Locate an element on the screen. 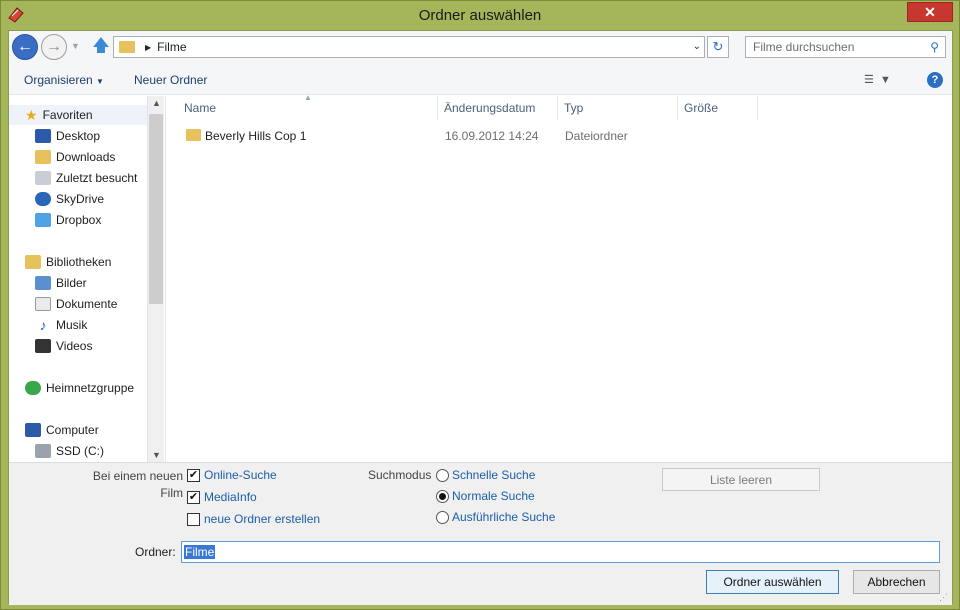 This screenshot has height=610, width=960. nav-item-dropbox: Dropbox is located at coordinates (68, 220).